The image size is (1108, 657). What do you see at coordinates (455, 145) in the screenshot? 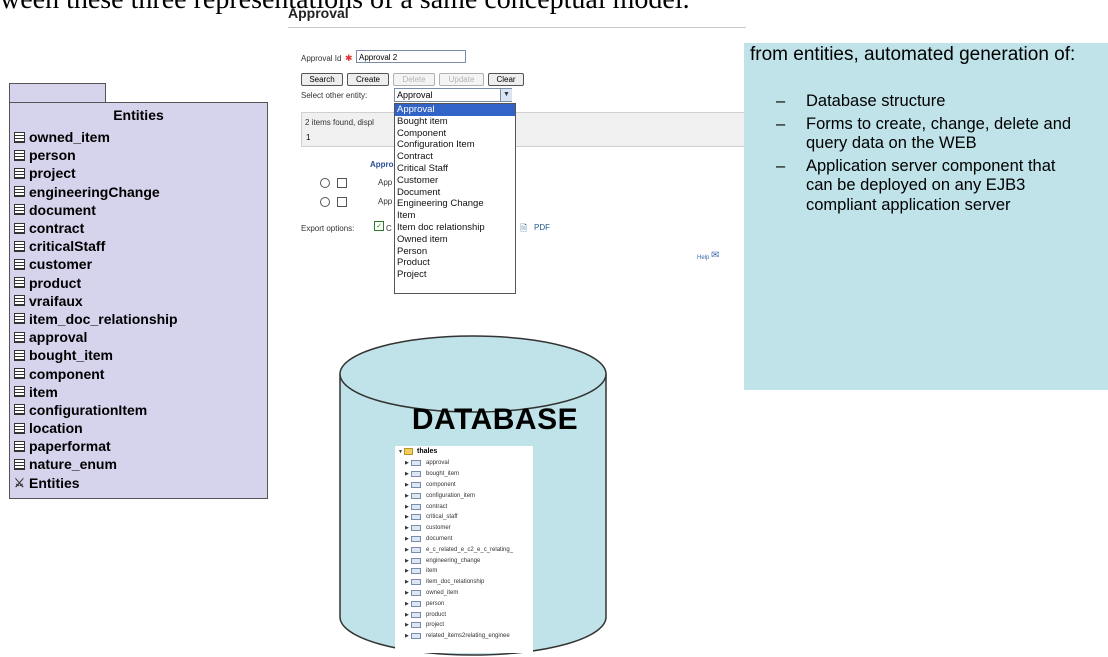
I see `dropdown-option: Configuration Item` at bounding box center [455, 145].